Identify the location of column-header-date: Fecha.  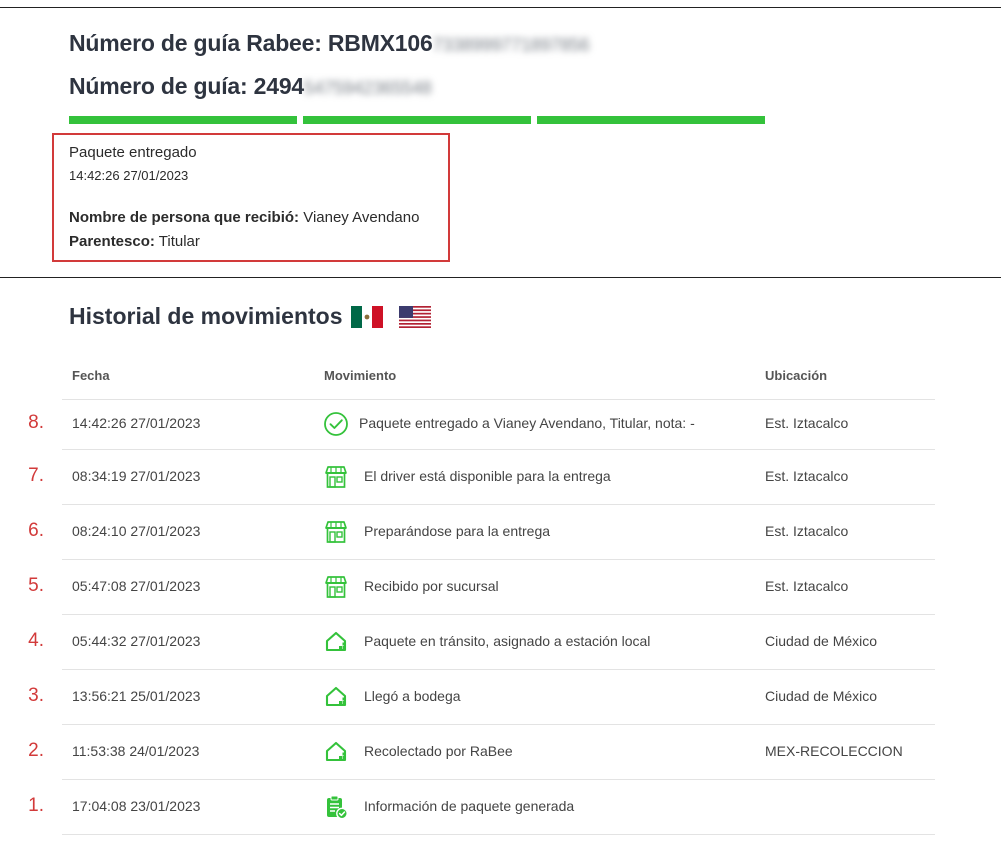
(91, 375).